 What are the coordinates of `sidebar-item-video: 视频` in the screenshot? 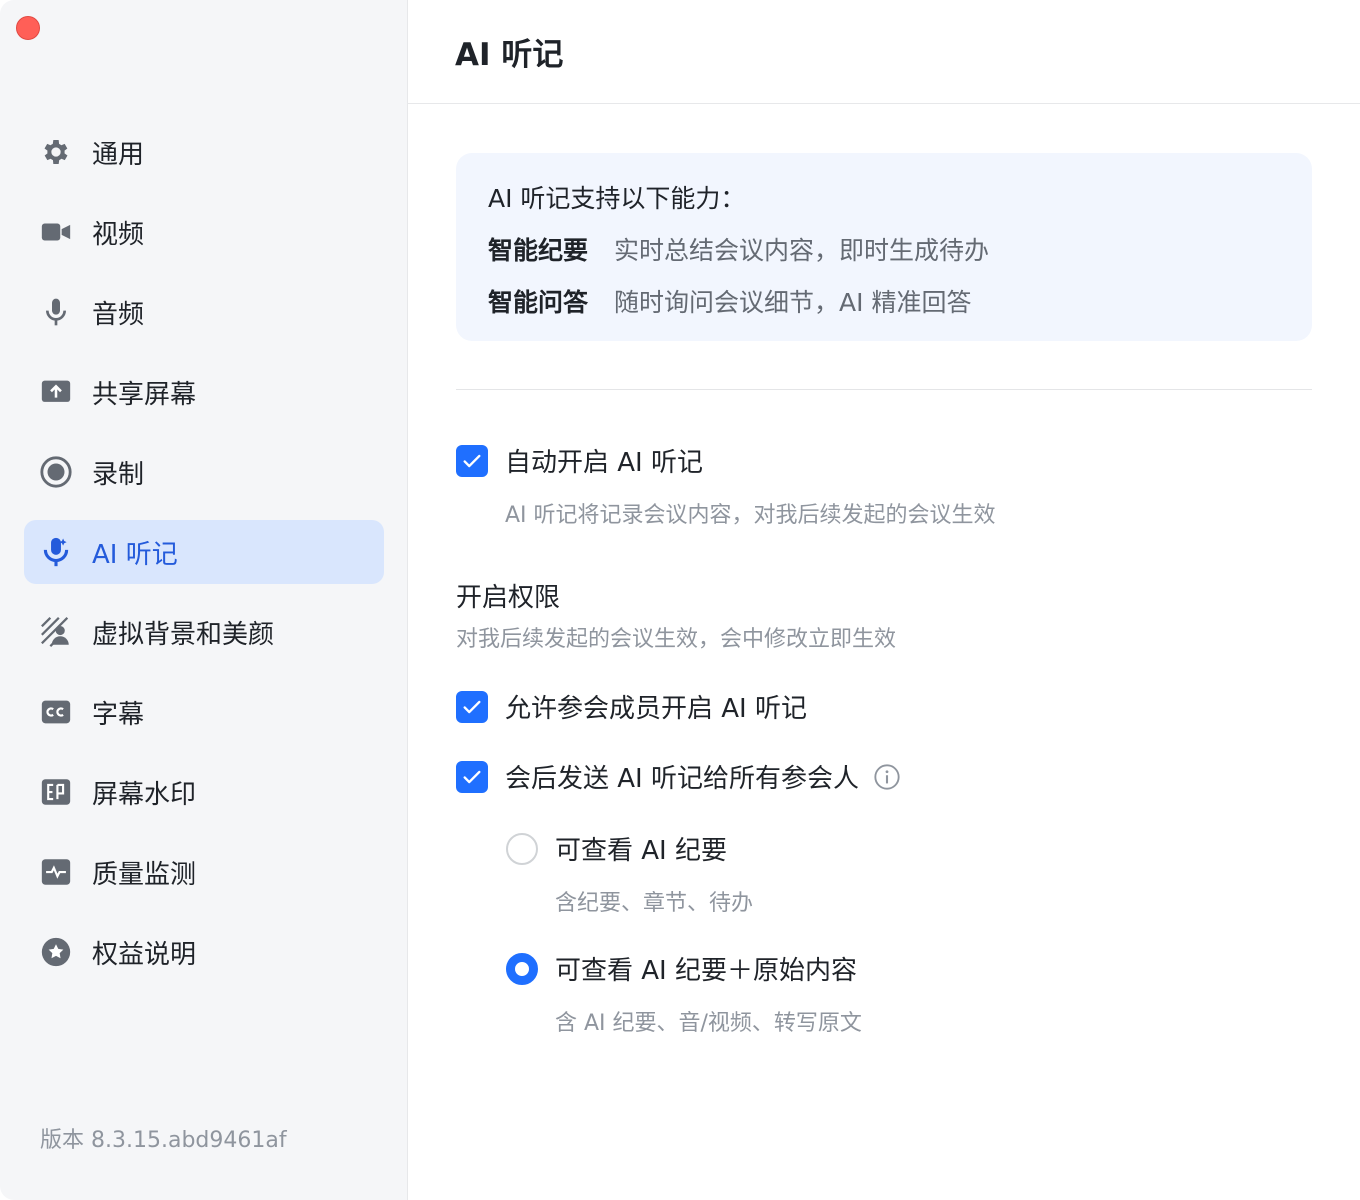 It's located at (204, 232).